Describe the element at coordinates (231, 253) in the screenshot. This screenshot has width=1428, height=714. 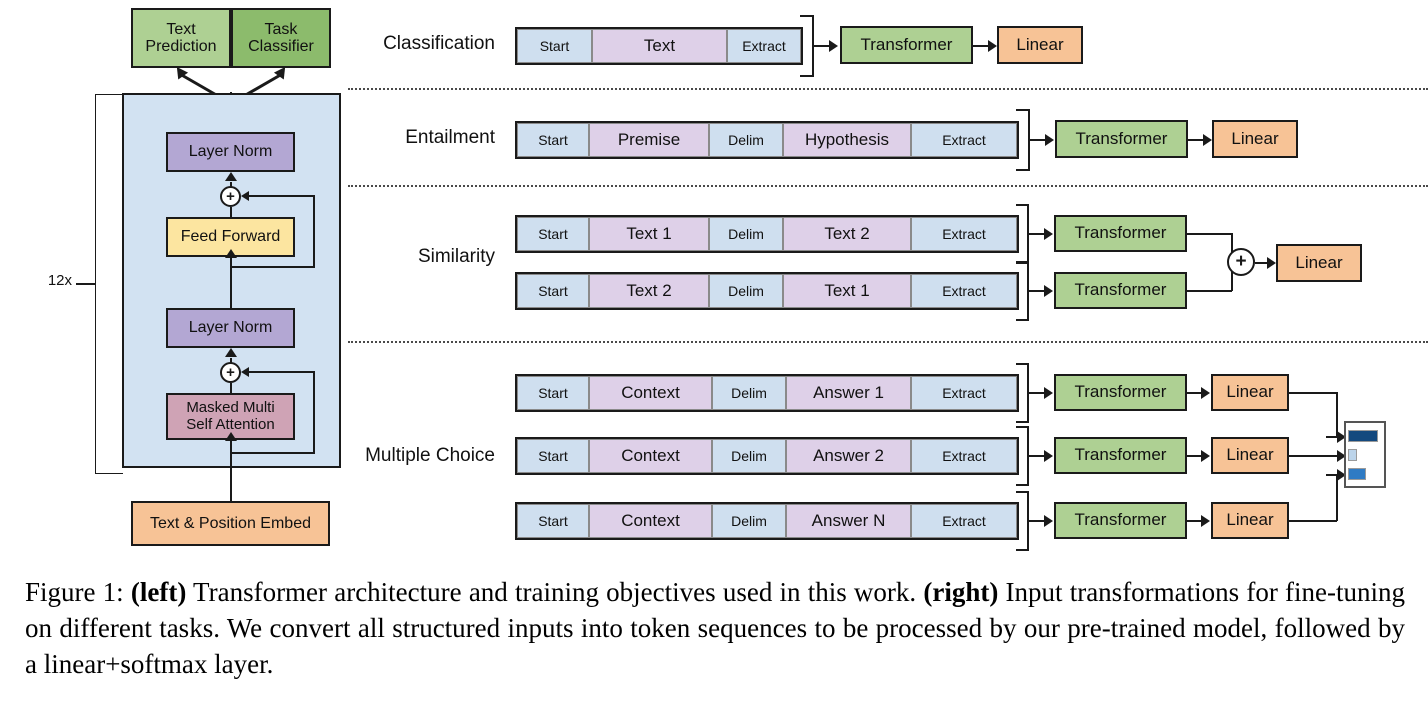
I see `arrow-into-feed-forward` at that location.